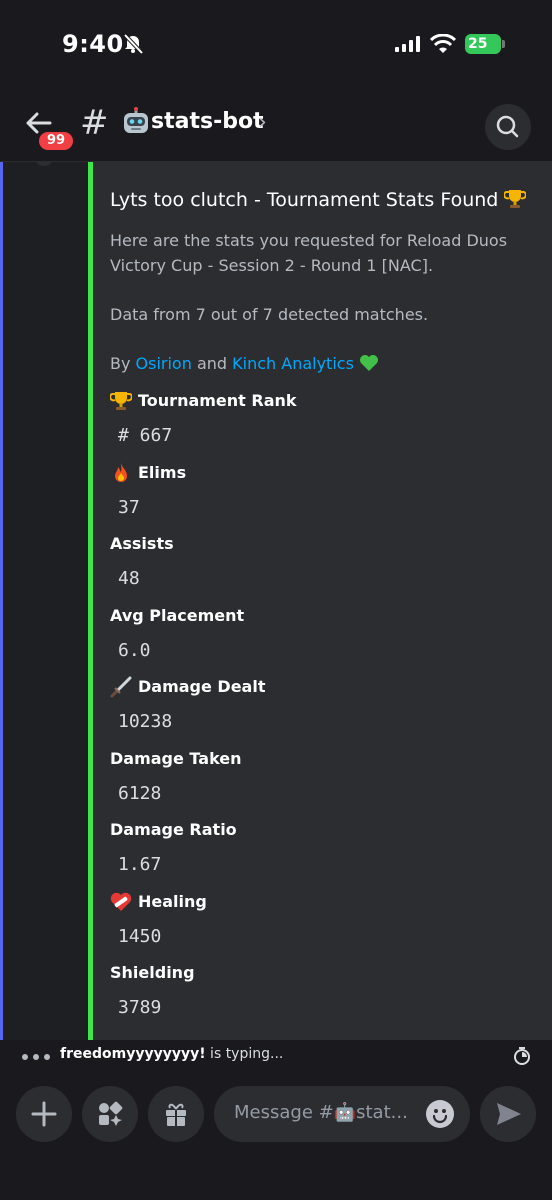  What do you see at coordinates (133, 44) in the screenshot?
I see `silent-bell-icon` at bounding box center [133, 44].